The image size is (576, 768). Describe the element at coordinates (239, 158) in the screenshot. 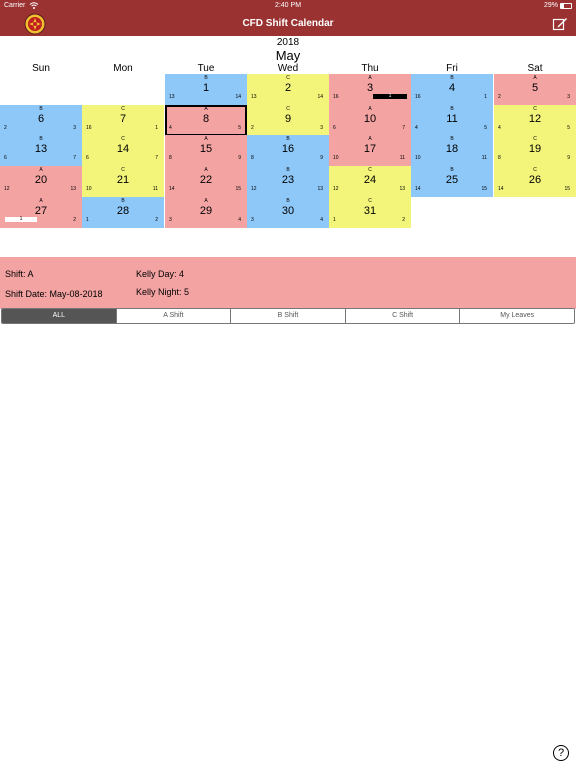

I see `kelly-count-right: 9` at that location.